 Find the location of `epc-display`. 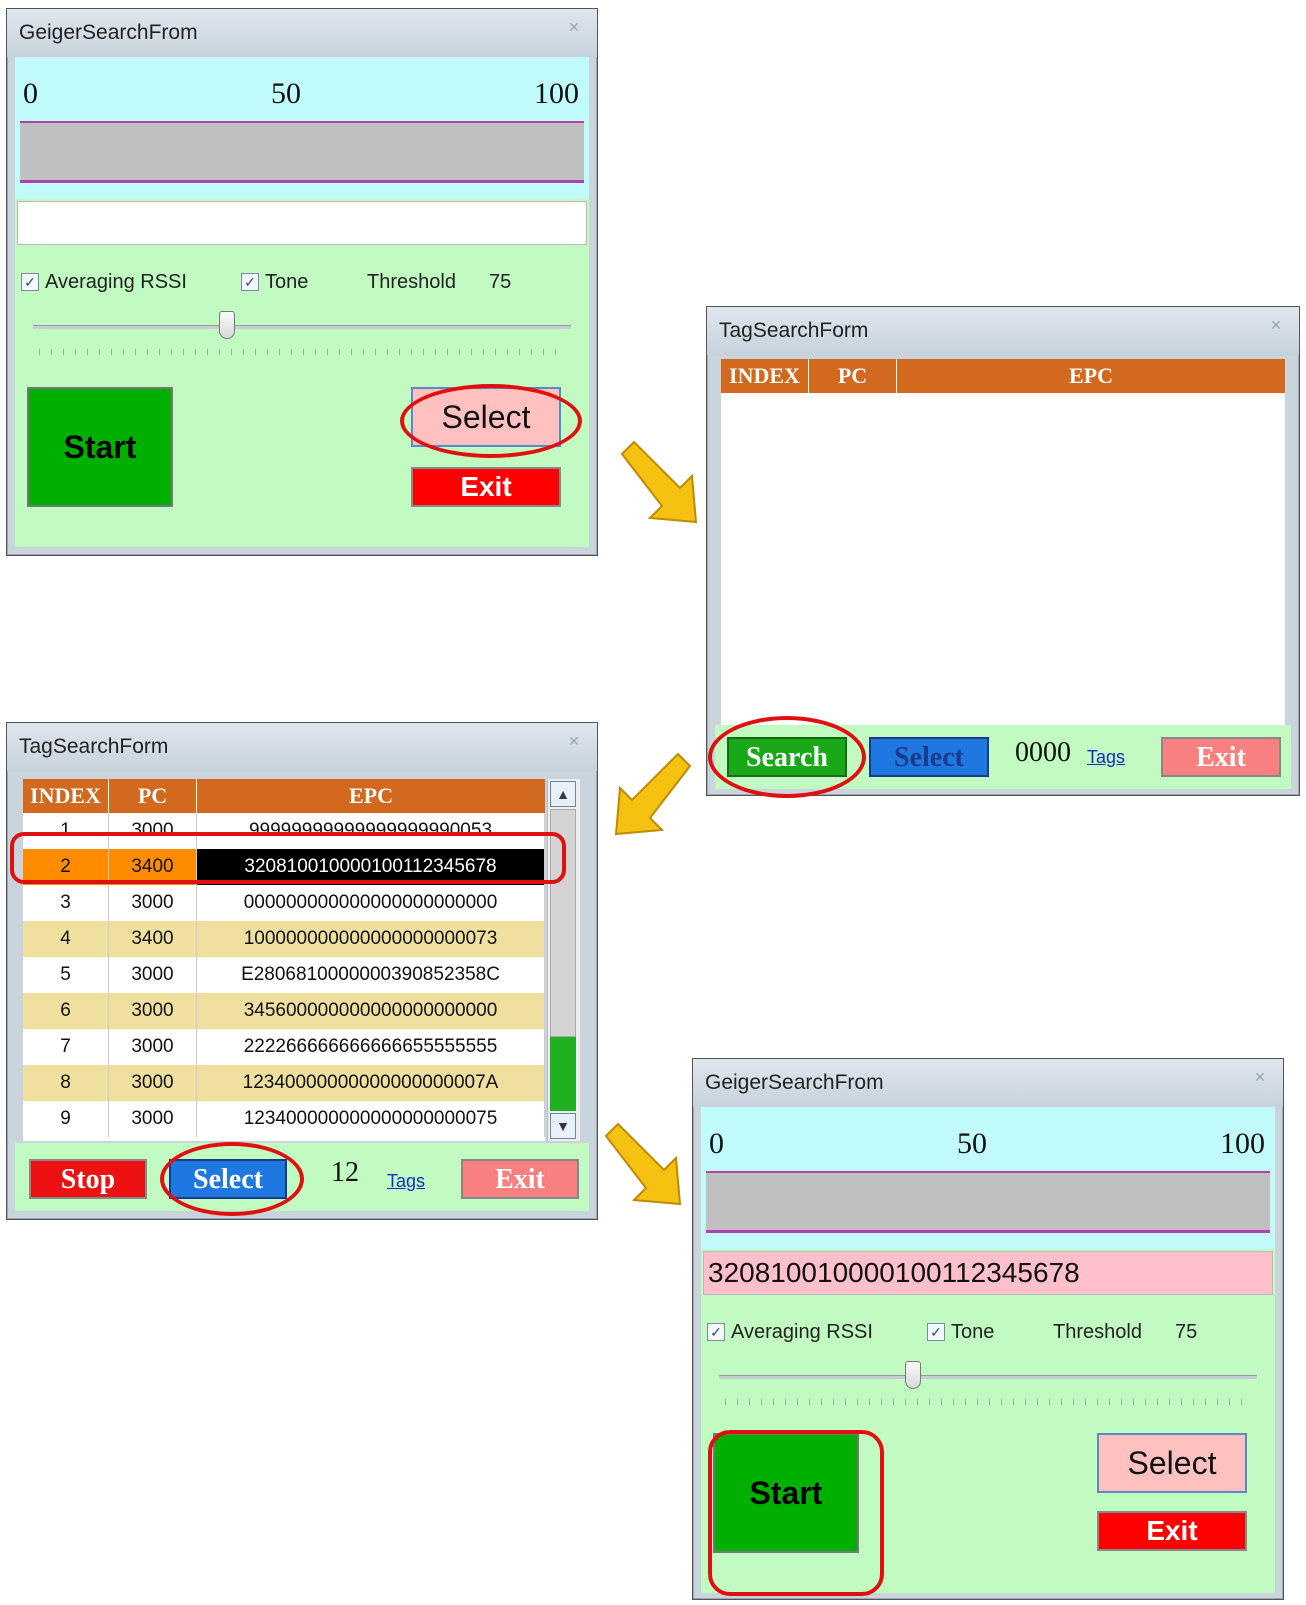

epc-display is located at coordinates (302, 223).